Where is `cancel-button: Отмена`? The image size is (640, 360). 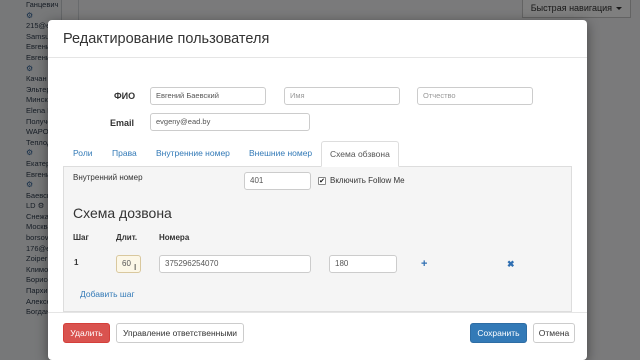
cancel-button: Отмена is located at coordinates (554, 333).